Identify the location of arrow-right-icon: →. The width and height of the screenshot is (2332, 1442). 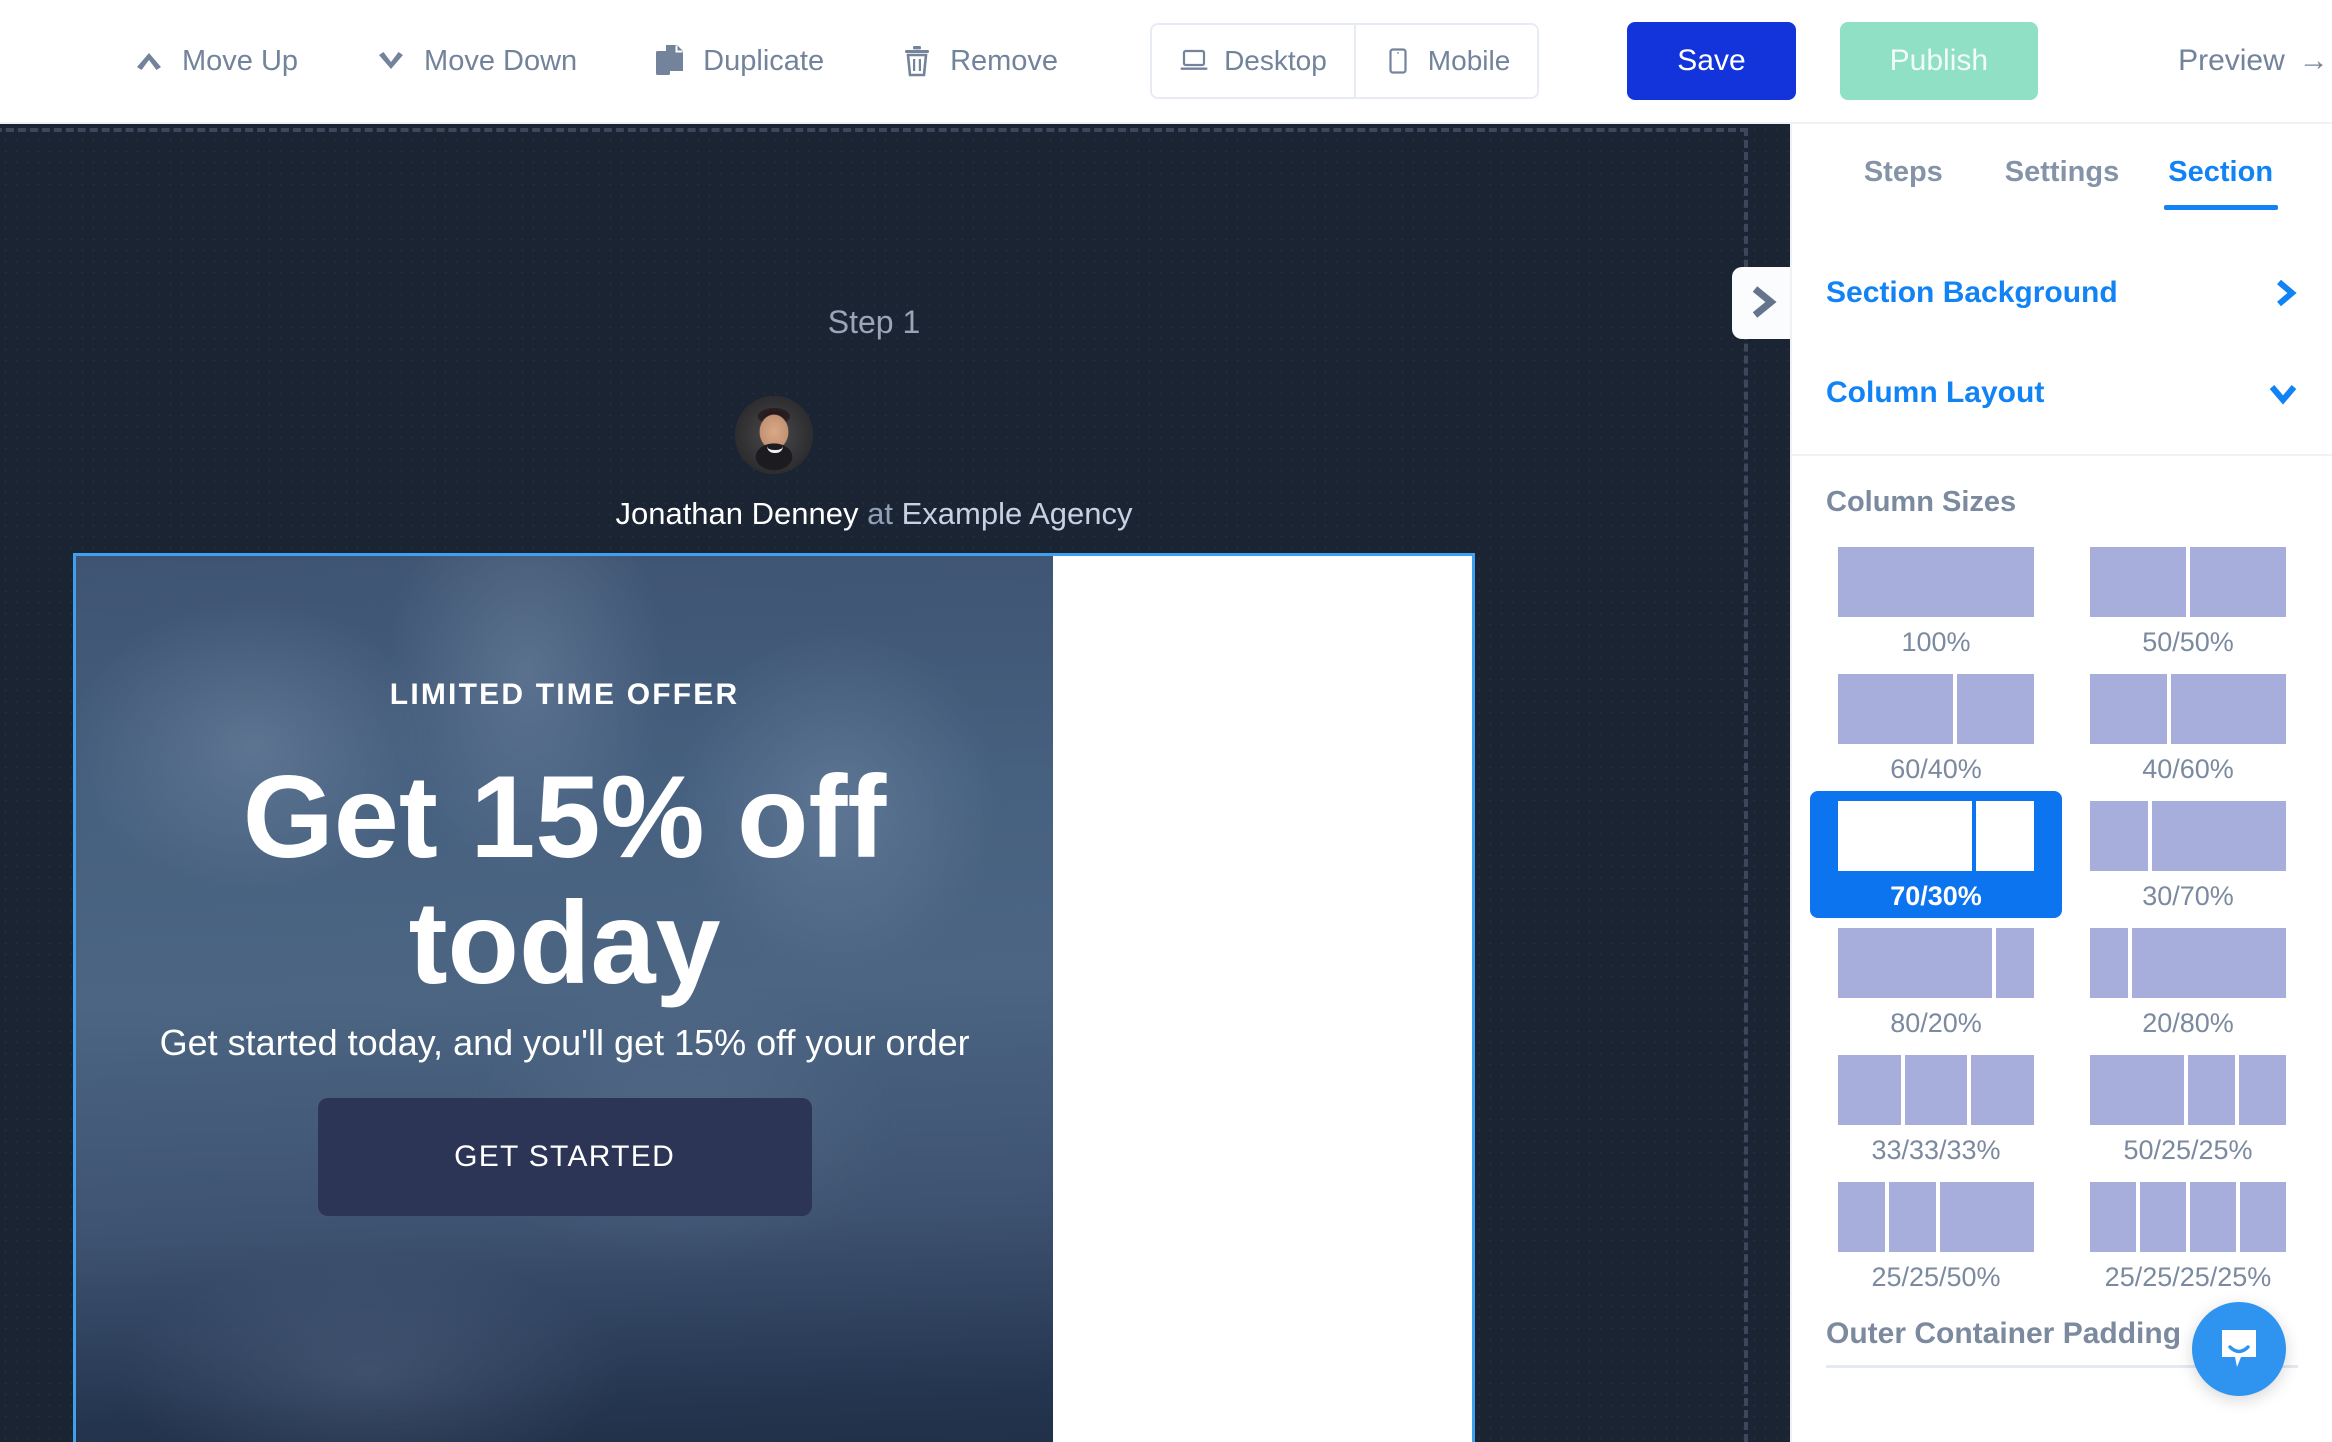
(2313, 60).